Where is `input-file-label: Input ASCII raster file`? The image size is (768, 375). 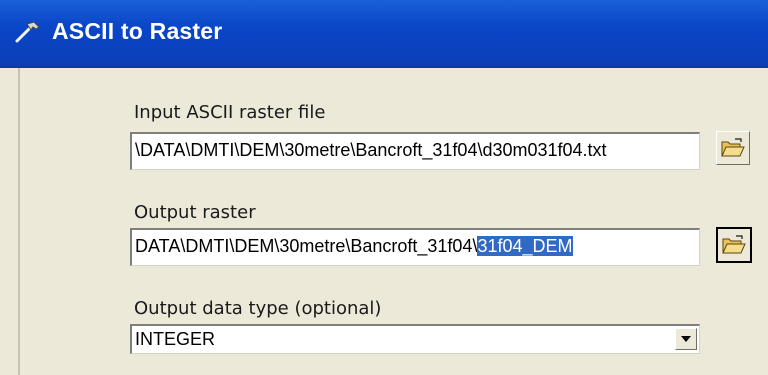 input-file-label: Input ASCII raster file is located at coordinates (230, 112).